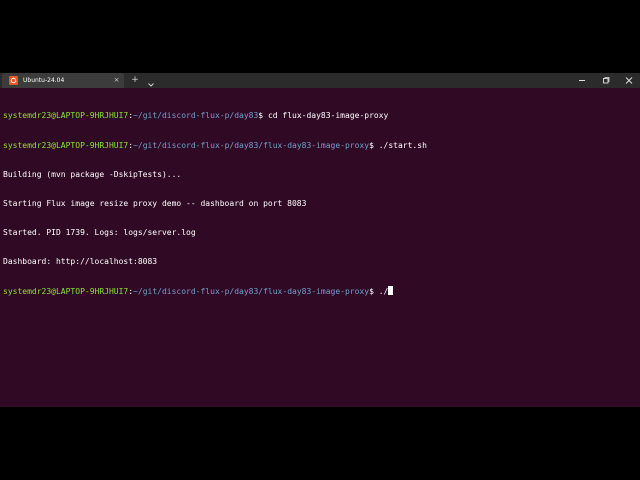 This screenshot has height=480, width=640. I want to click on command-input: ./, so click(384, 291).